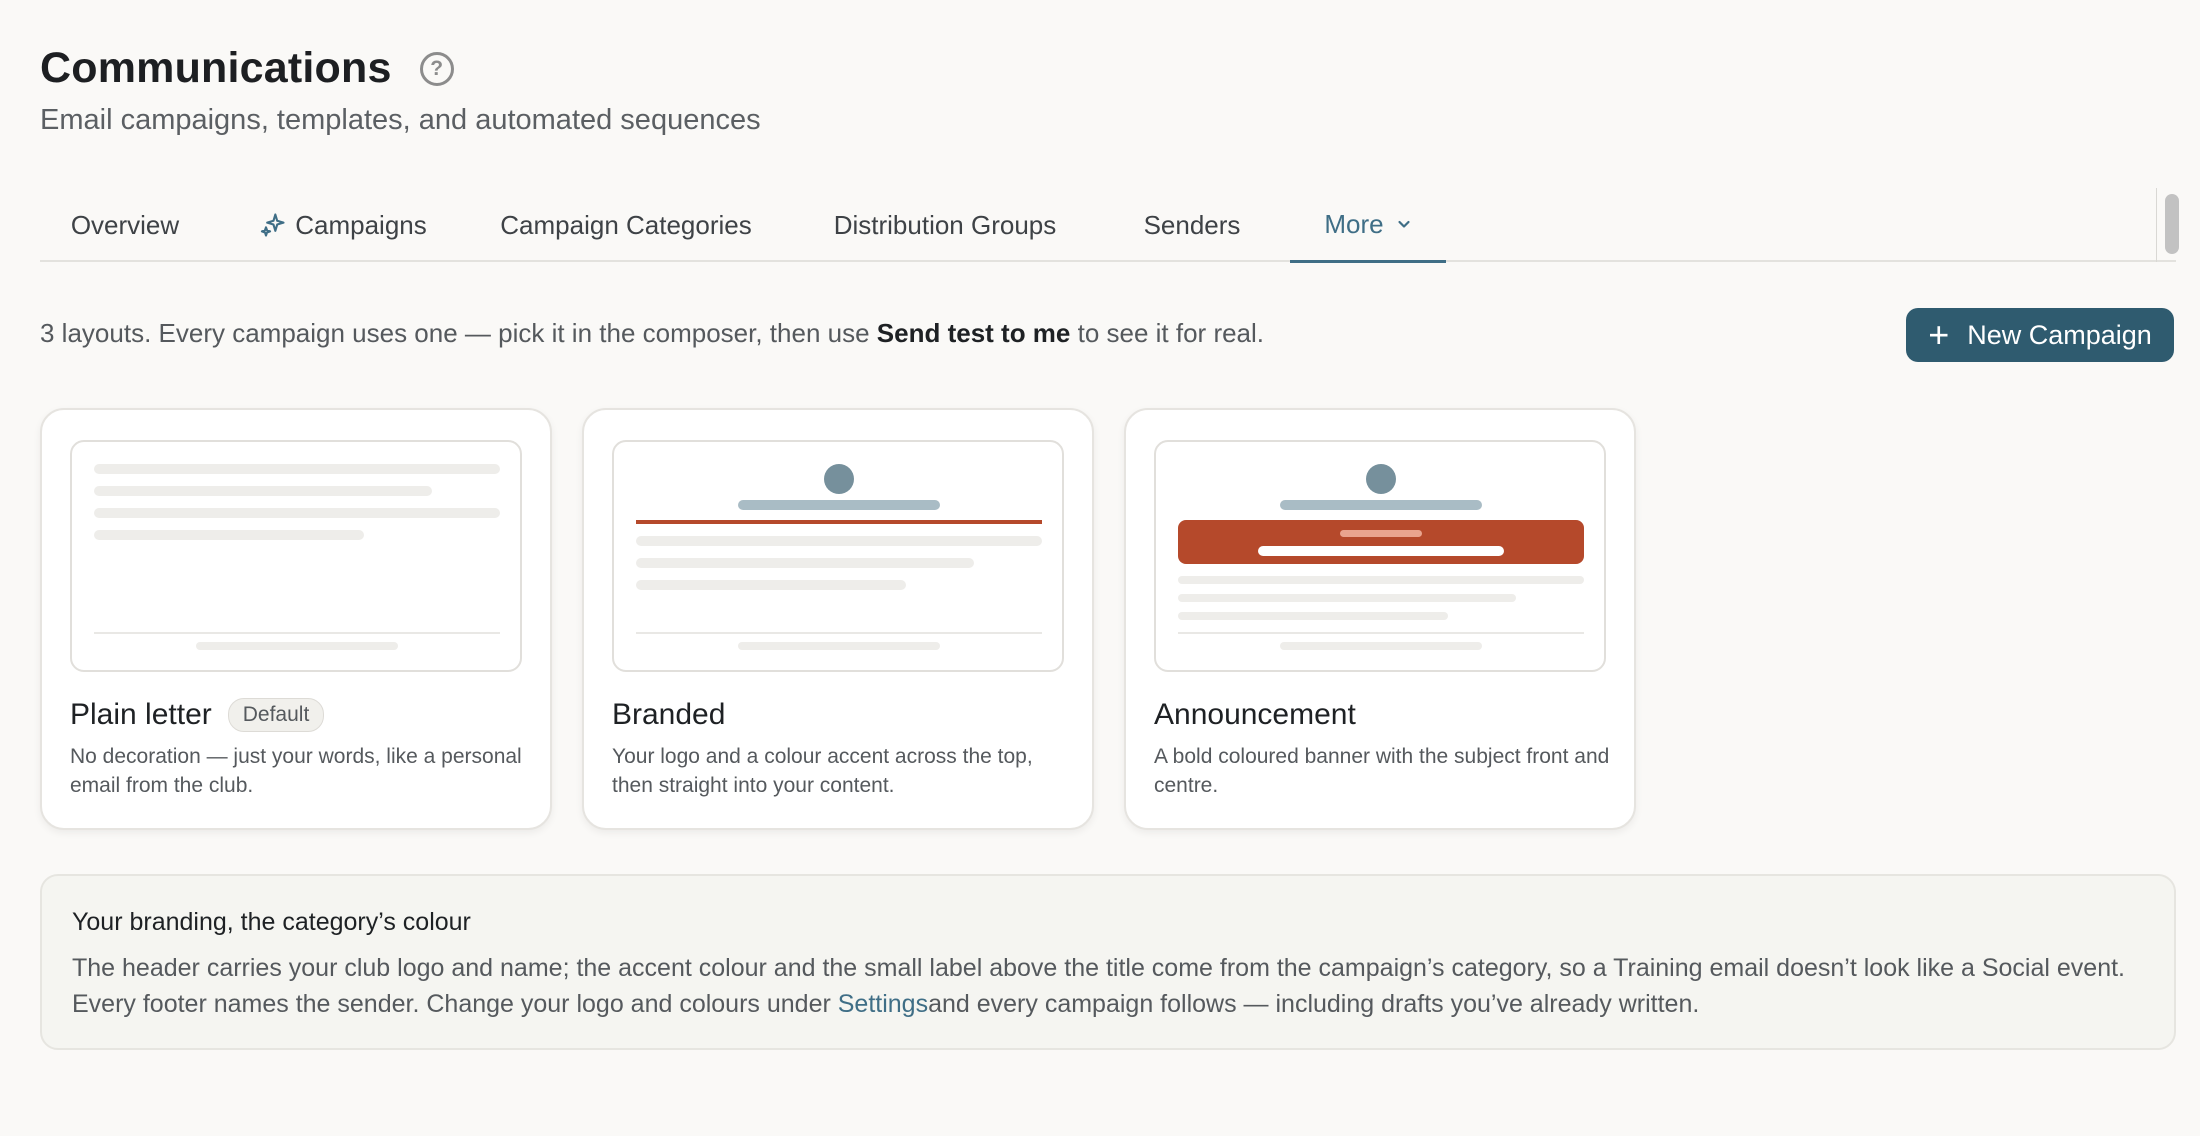  I want to click on tab-distribution-groups: Distribution Groups, so click(945, 225).